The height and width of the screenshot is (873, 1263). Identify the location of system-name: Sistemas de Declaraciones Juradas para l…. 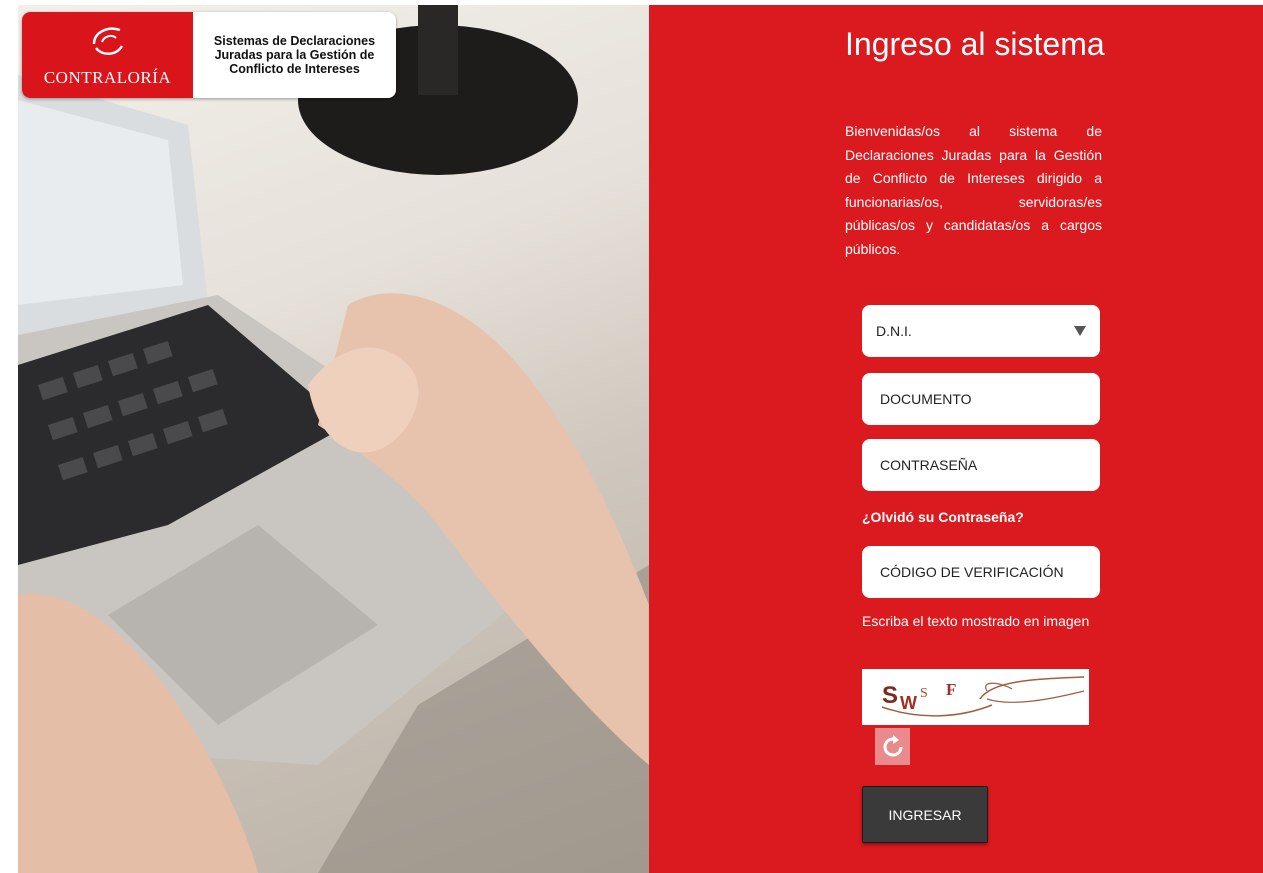
(294, 55).